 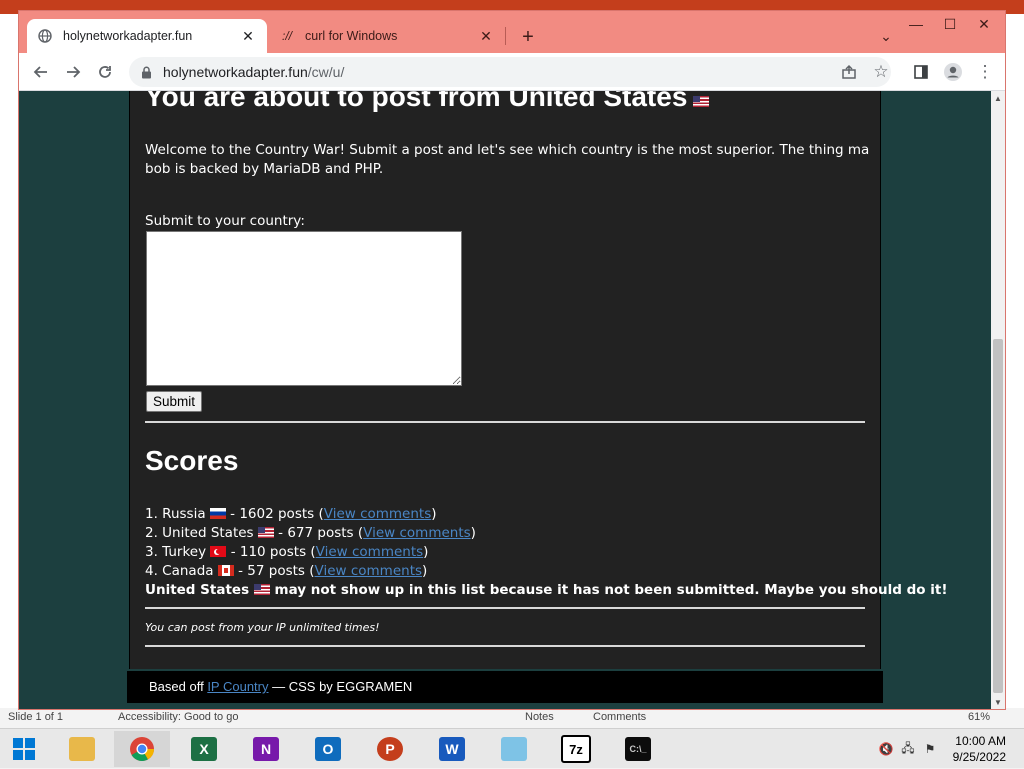 What do you see at coordinates (176, 552) in the screenshot?
I see `score-country: 3. Turkey` at bounding box center [176, 552].